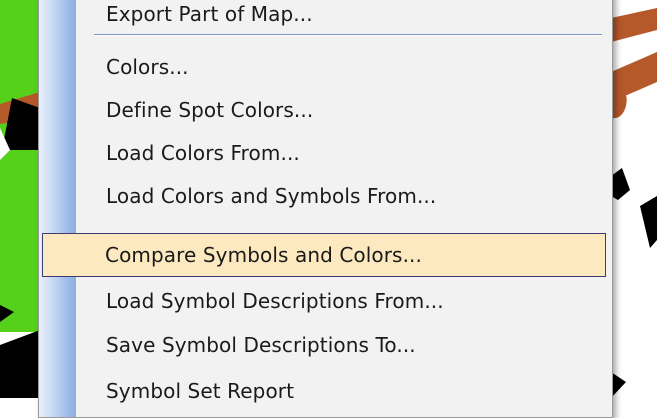  What do you see at coordinates (348, 35) in the screenshot?
I see `menu-separator` at bounding box center [348, 35].